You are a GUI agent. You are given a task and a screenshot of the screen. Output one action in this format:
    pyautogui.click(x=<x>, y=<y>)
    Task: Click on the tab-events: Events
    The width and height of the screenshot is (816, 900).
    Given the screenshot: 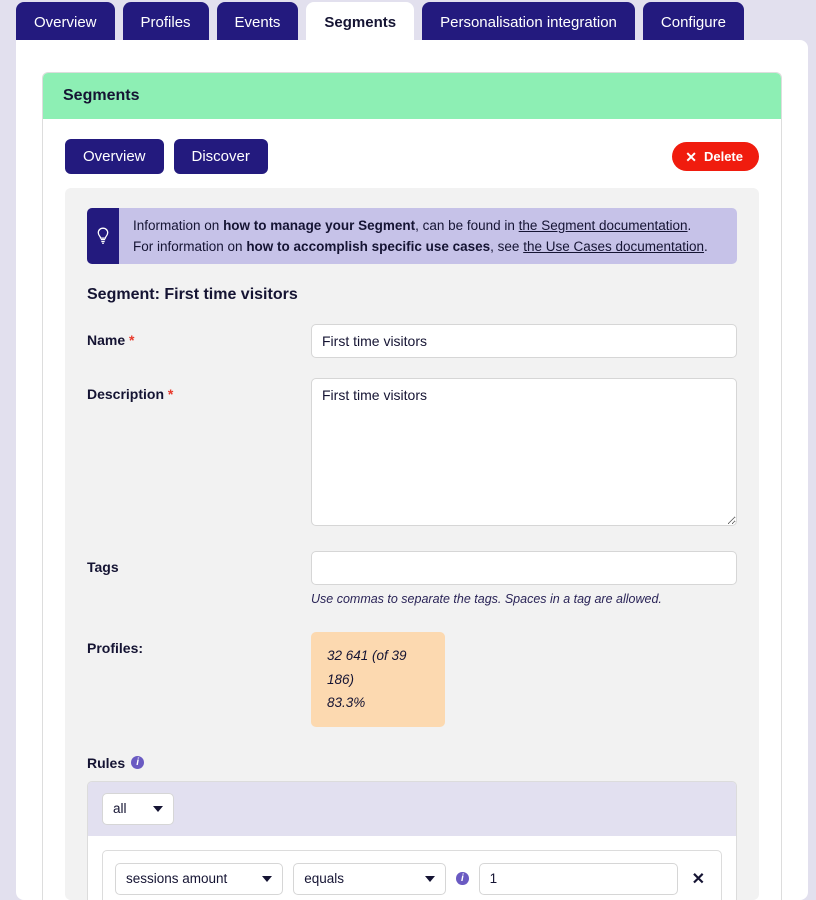 What is the action you would take?
    pyautogui.click(x=257, y=22)
    